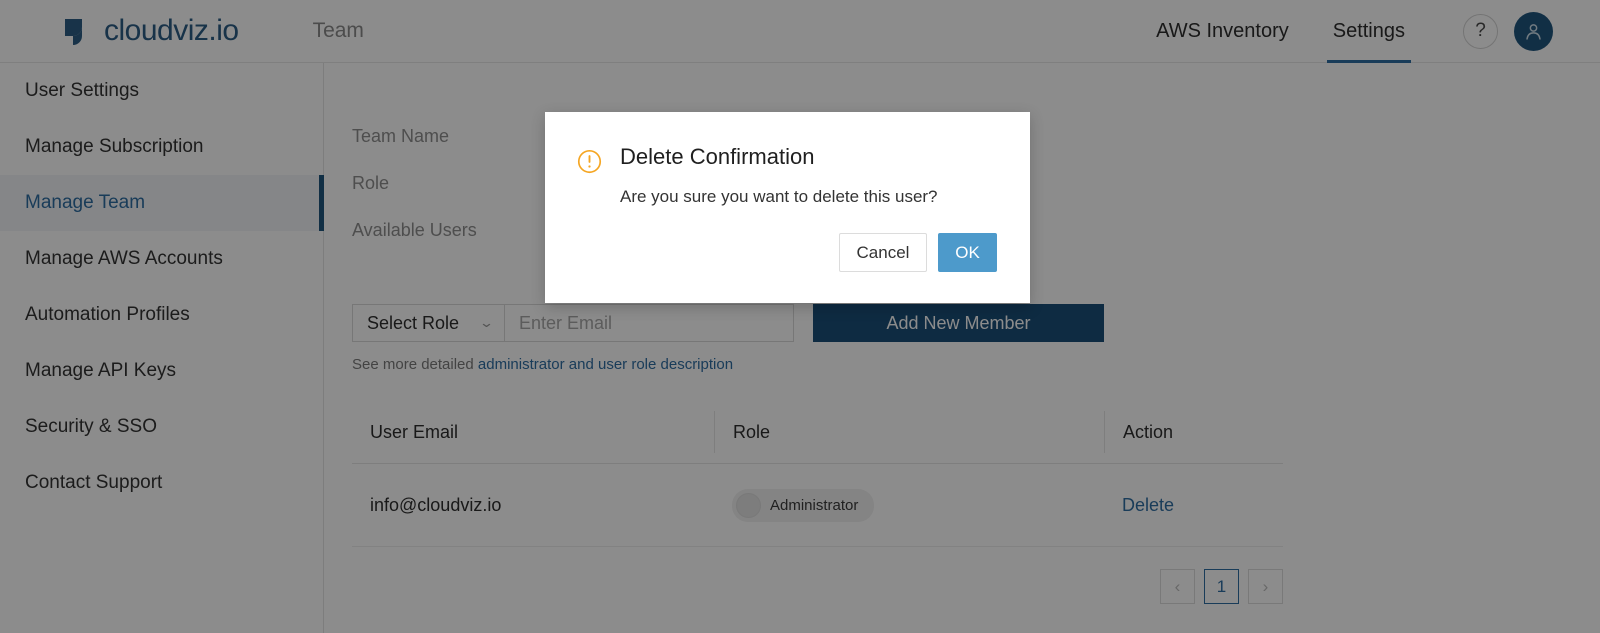 The width and height of the screenshot is (1600, 633). Describe the element at coordinates (787, 252) in the screenshot. I see `modal-actions: Cancel OK` at that location.